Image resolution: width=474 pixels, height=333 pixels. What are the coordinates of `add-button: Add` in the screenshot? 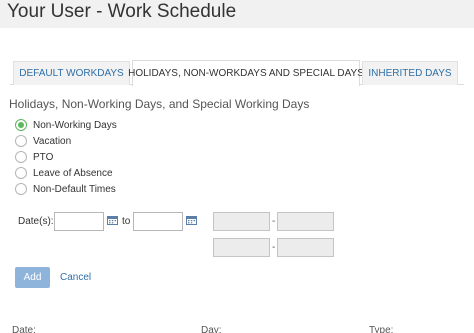 It's located at (32, 277).